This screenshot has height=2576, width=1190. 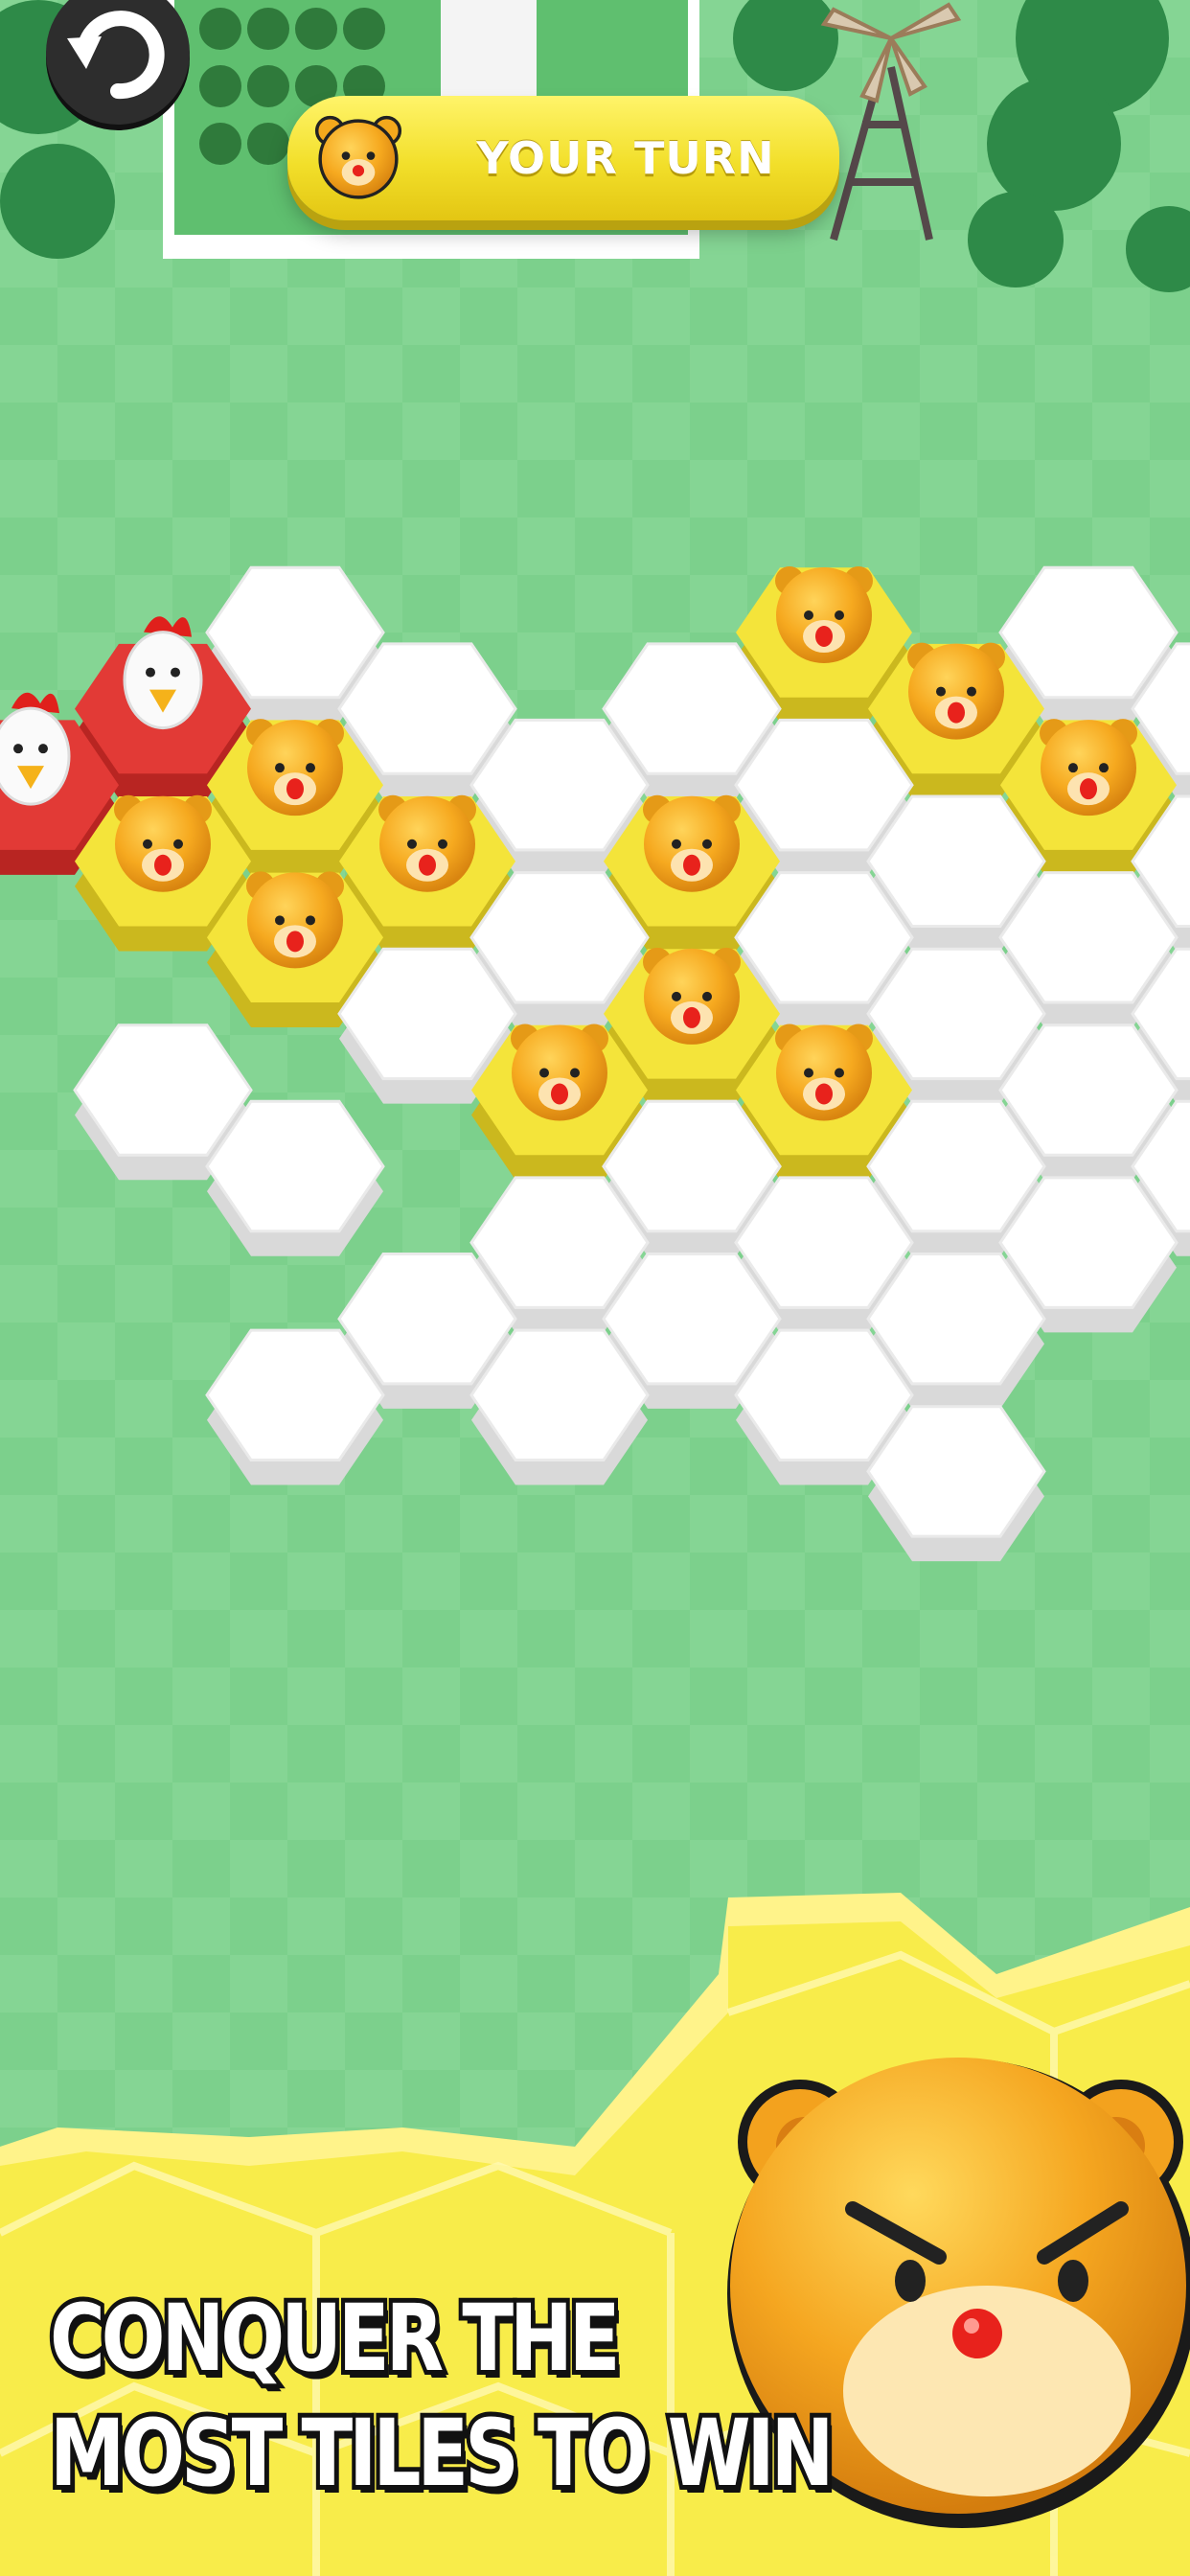 What do you see at coordinates (335, 2338) in the screenshot?
I see `tagline-line-1: CONQUER THE` at bounding box center [335, 2338].